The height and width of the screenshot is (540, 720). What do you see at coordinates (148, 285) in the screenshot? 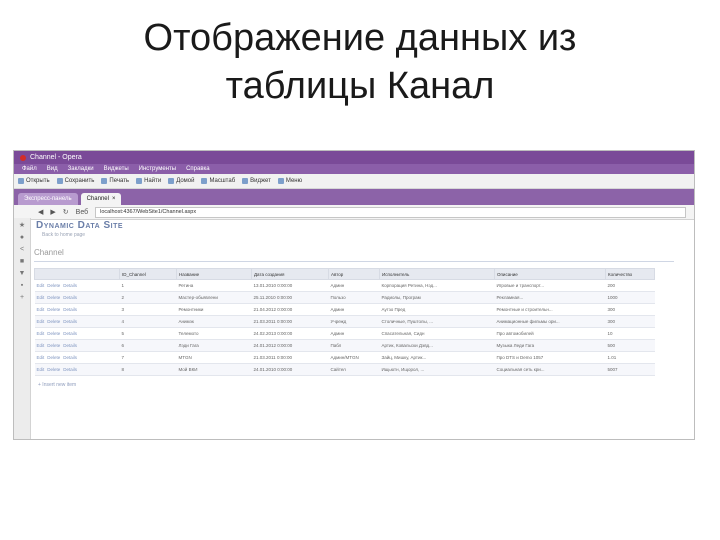
I see `cell-id: 1` at bounding box center [148, 285].